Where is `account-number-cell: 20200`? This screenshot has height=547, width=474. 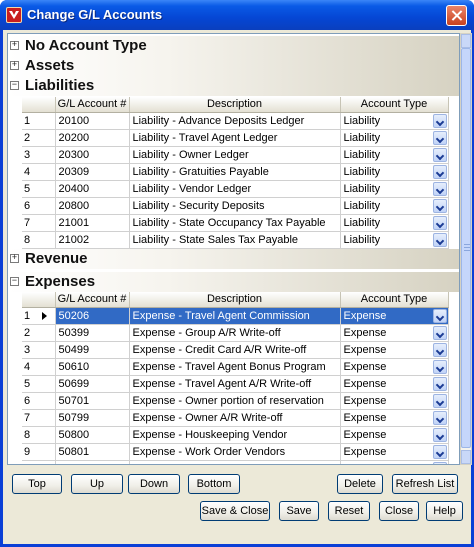
account-number-cell: 20200 is located at coordinates (92, 138).